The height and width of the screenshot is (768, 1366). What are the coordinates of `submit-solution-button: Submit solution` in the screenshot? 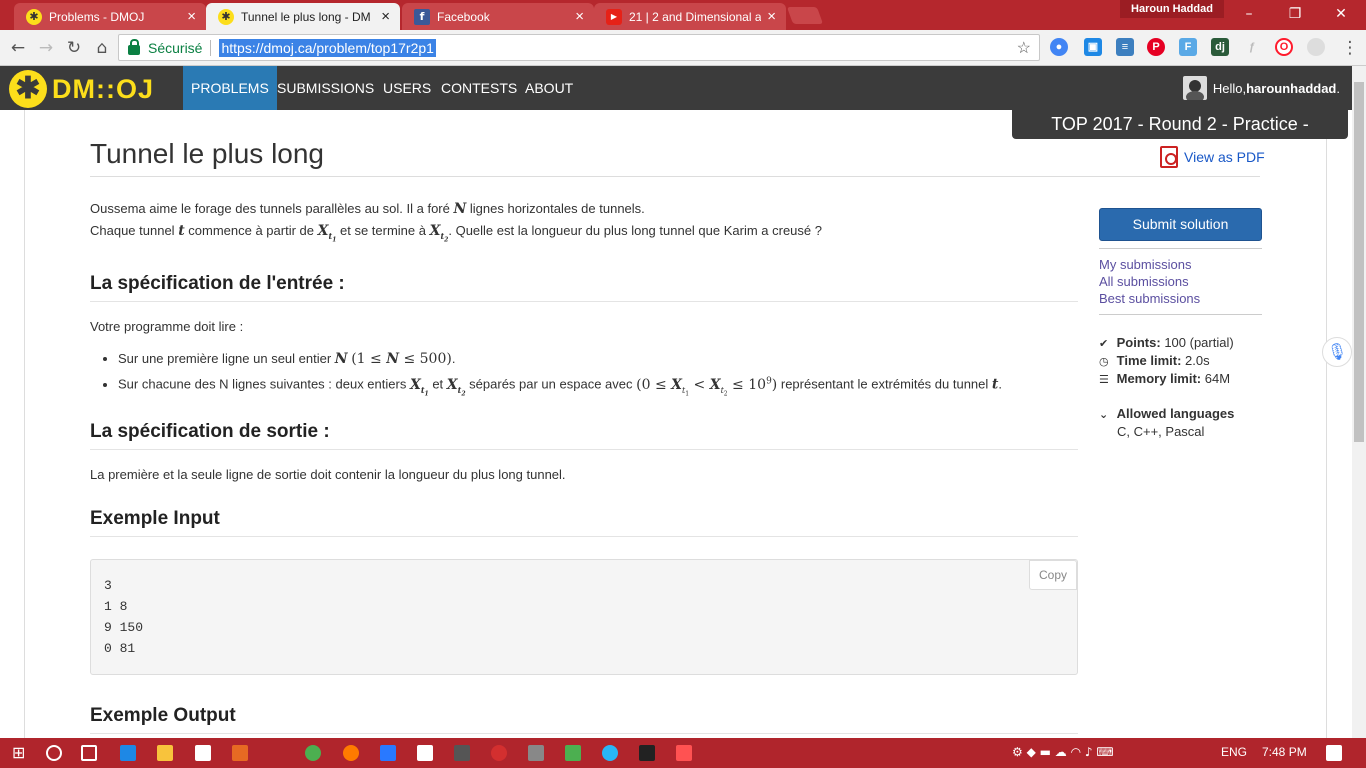 It's located at (1180, 224).